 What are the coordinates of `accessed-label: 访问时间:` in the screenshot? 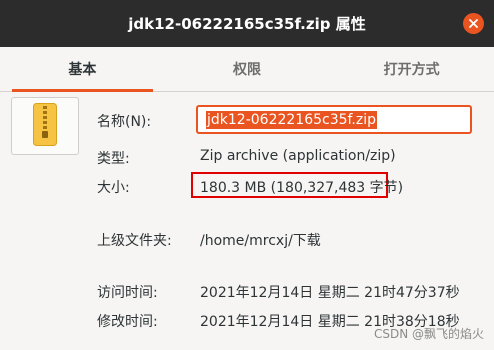 It's located at (127, 293).